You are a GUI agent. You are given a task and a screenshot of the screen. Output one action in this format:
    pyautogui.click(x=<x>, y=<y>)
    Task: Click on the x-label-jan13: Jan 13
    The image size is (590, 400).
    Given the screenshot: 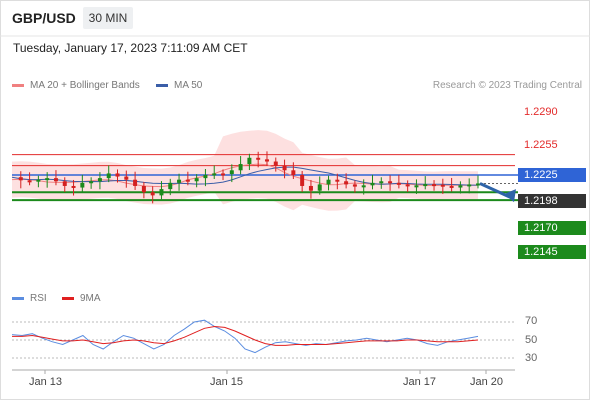 What is the action you would take?
    pyautogui.click(x=46, y=382)
    